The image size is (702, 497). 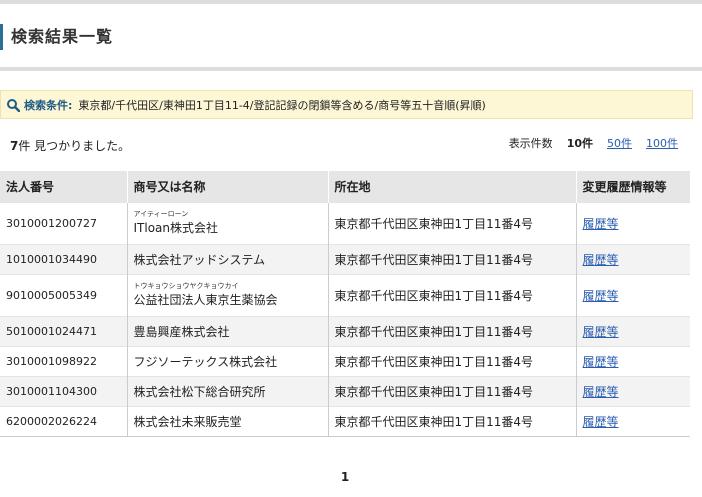 What do you see at coordinates (227, 360) in the screenshot?
I see `company-name: フジソーテックス株式会社` at bounding box center [227, 360].